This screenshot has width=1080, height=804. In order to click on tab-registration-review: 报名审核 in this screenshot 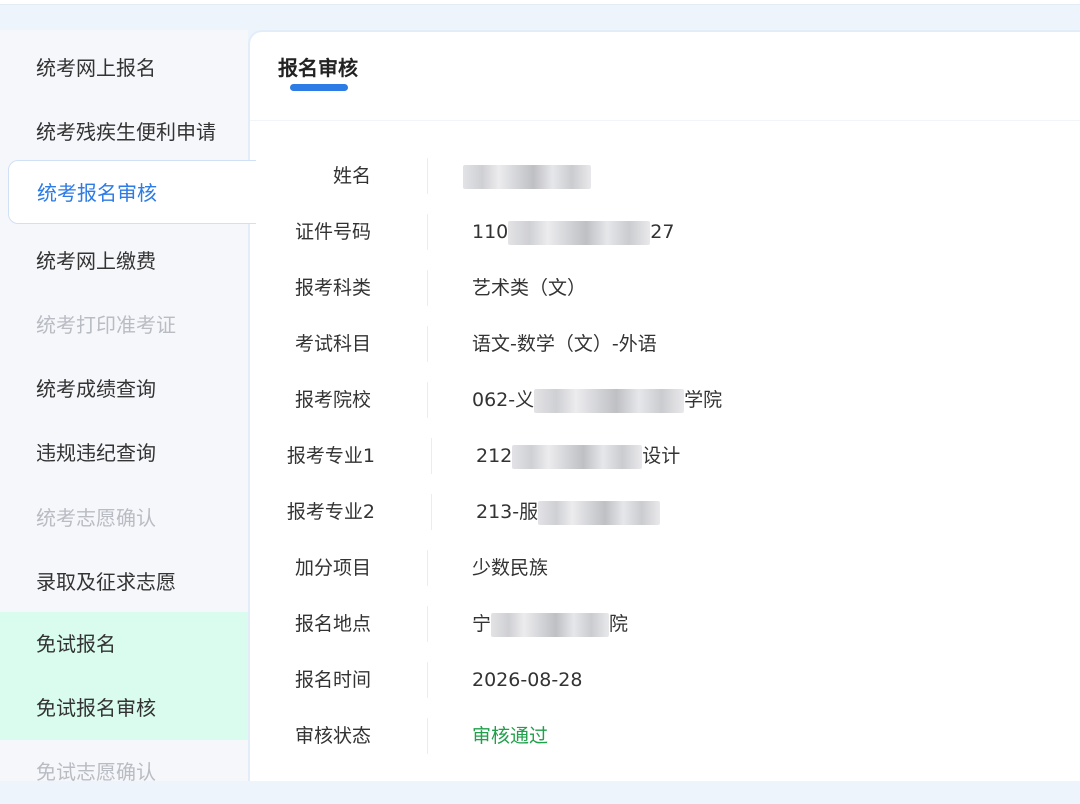, I will do `click(318, 66)`.